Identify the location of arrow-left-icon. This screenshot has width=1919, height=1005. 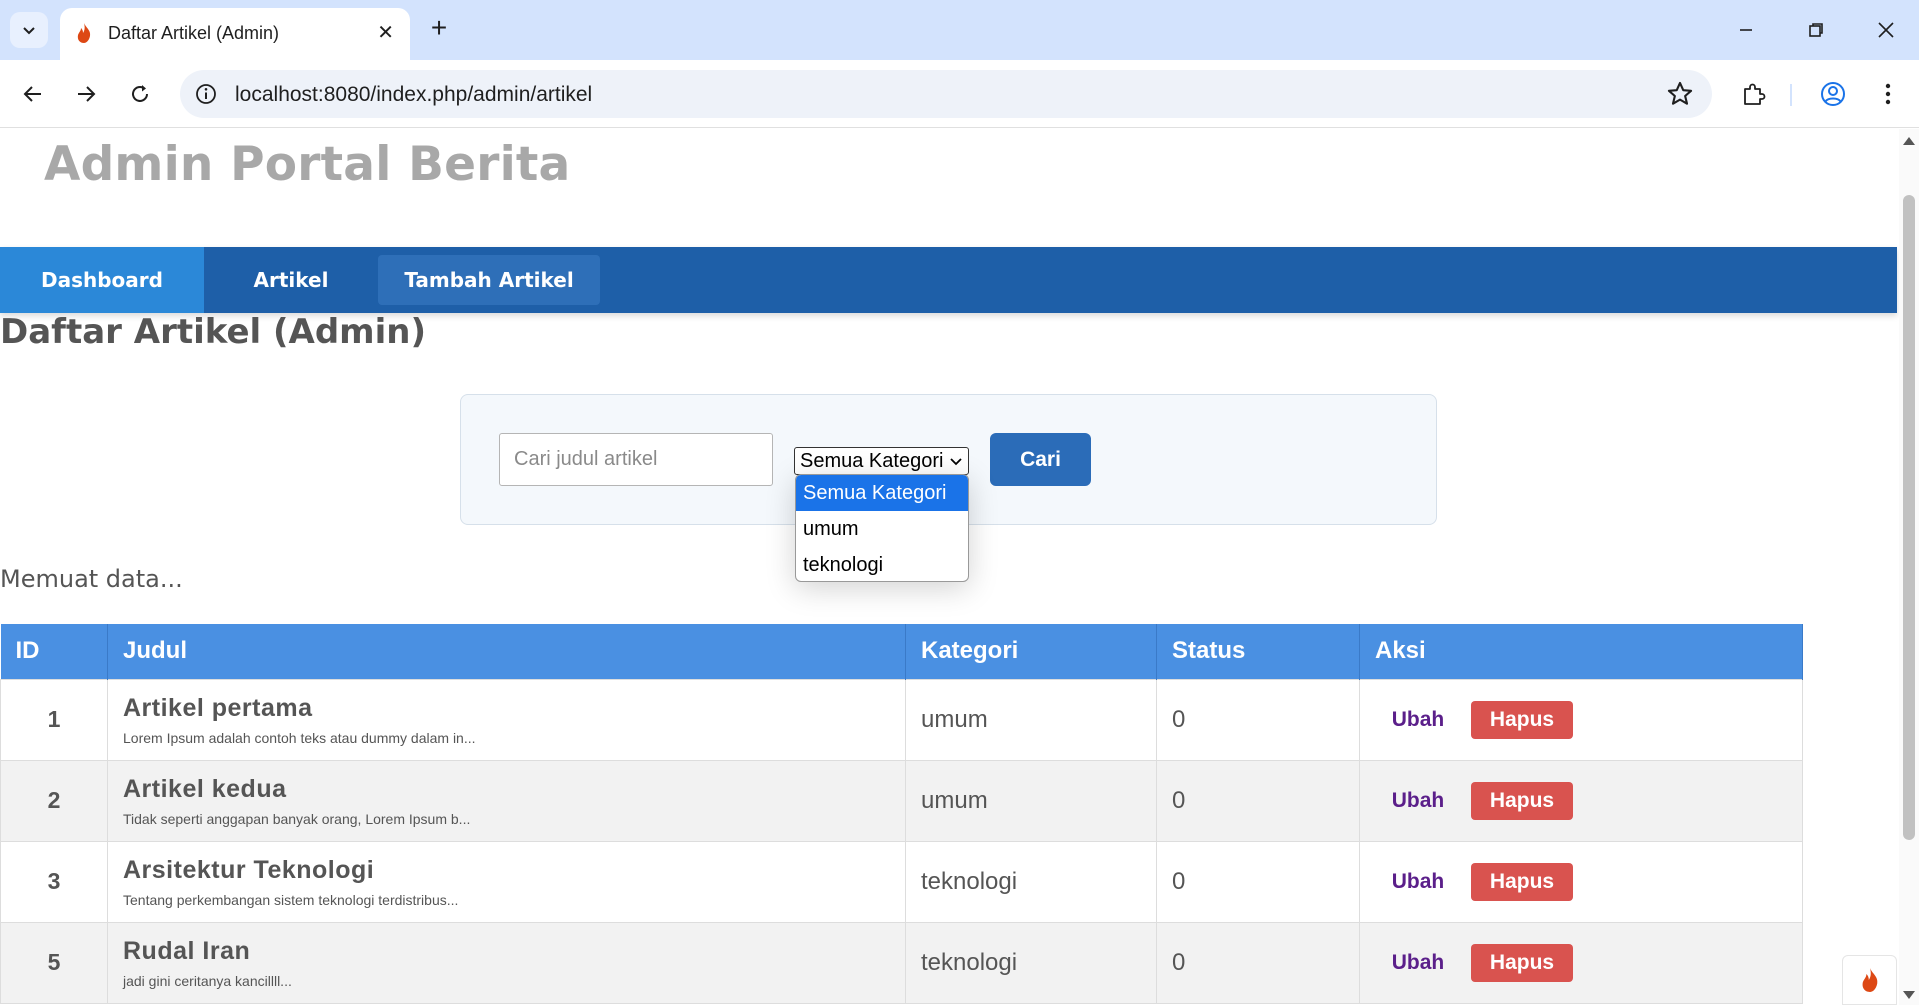
(32, 94).